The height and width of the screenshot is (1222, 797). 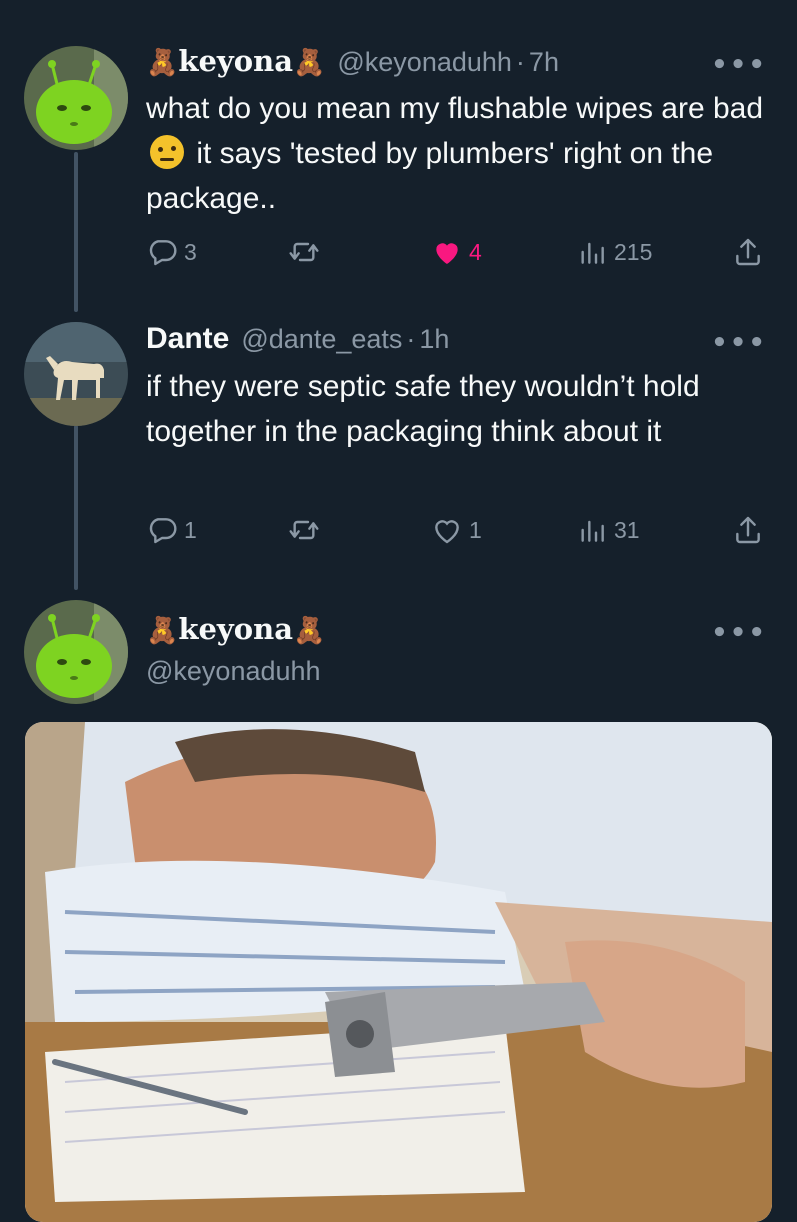 I want to click on views-count: 215, so click(x=633, y=251).